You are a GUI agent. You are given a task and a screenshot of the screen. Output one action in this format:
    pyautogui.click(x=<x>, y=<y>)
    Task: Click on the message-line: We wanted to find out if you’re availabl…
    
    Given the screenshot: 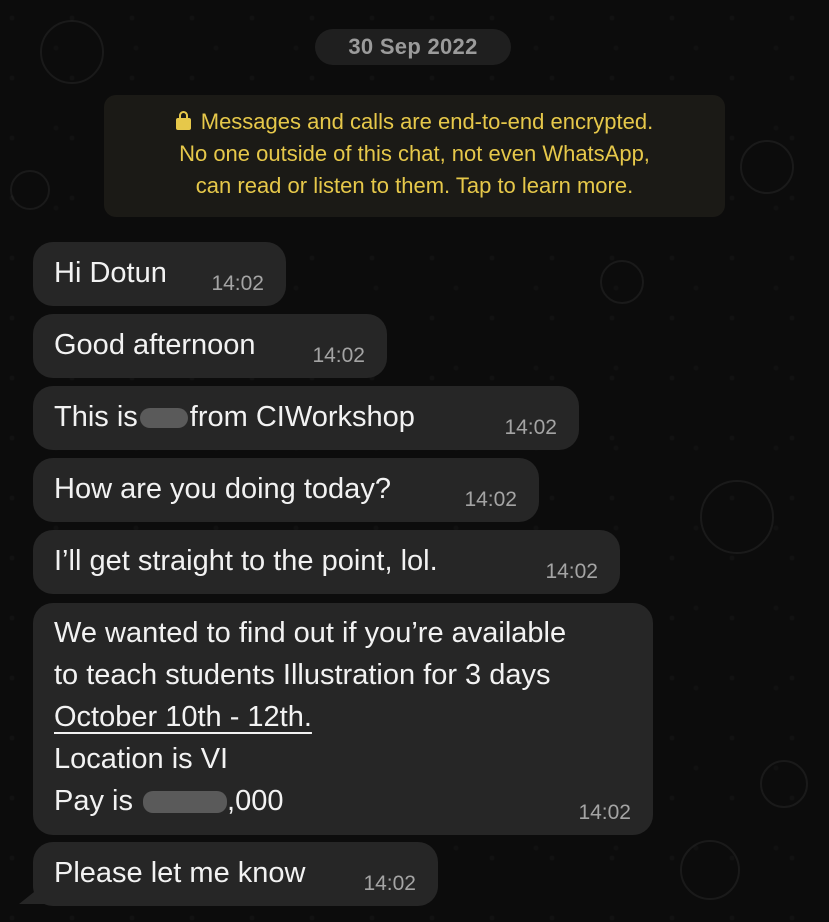 What is the action you would take?
    pyautogui.click(x=310, y=633)
    